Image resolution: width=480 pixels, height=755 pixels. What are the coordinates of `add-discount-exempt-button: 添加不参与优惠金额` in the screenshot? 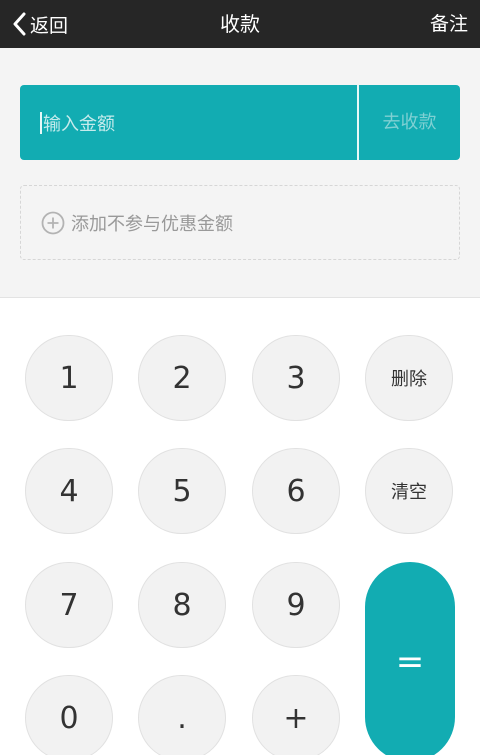 It's located at (240, 222).